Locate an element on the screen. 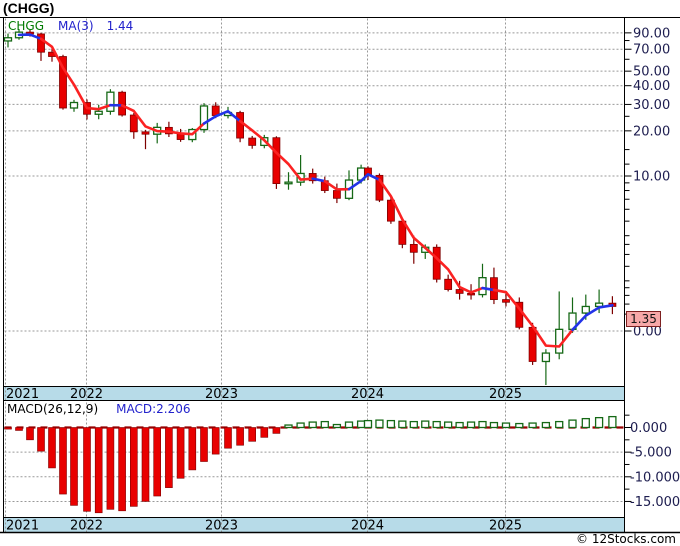 This screenshot has height=546, width=680. price-axis-label: 50.00 is located at coordinates (651, 72).